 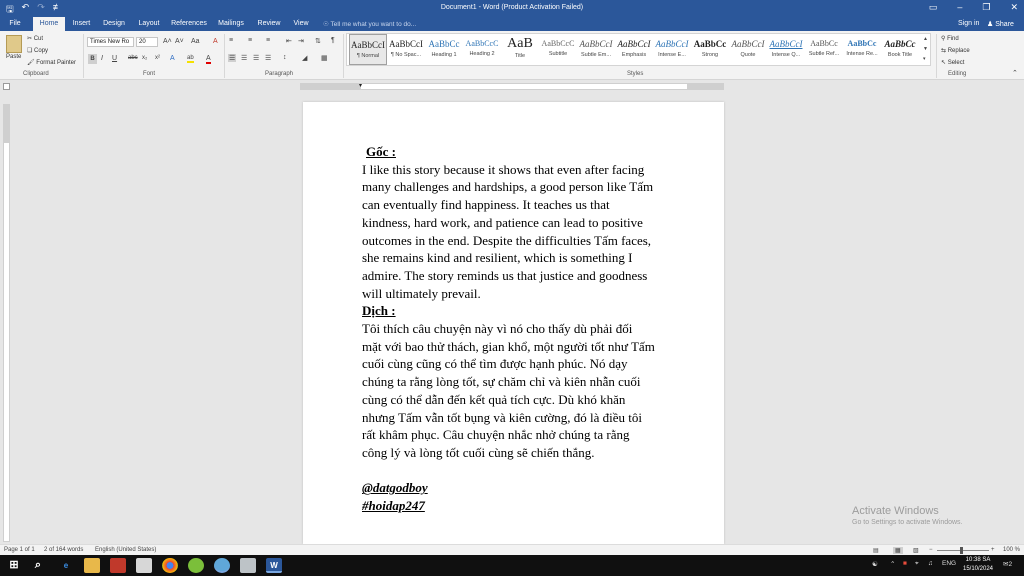 I want to click on file-explorer-icon, so click(x=92, y=565).